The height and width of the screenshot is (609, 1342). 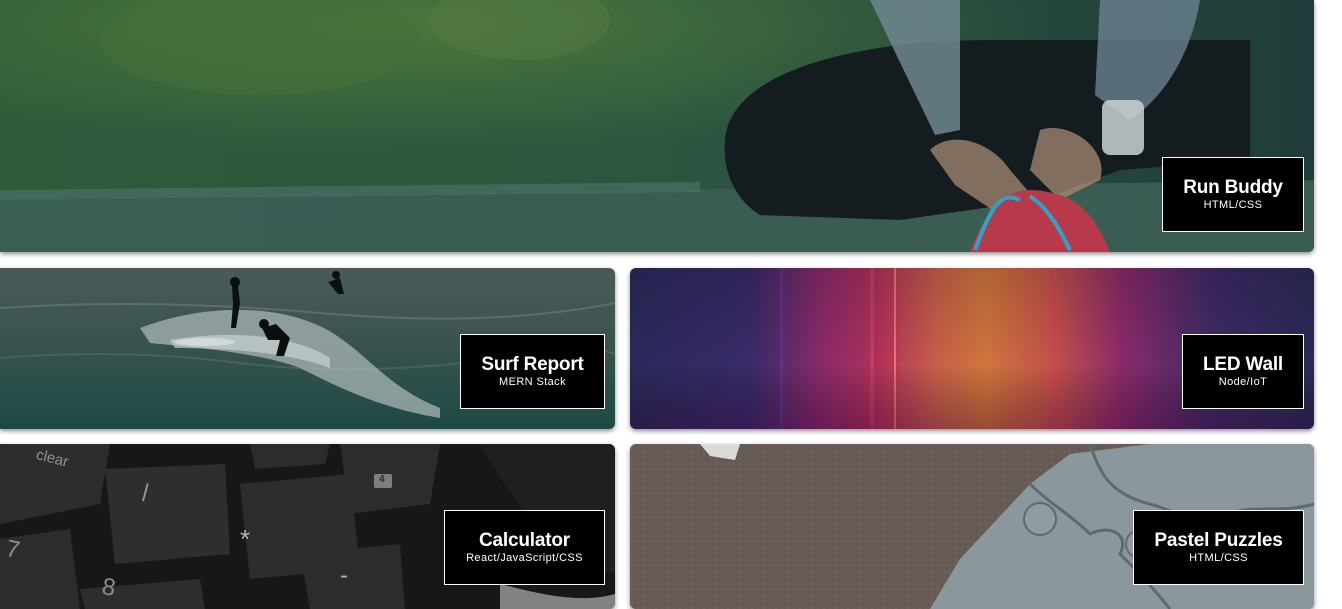 What do you see at coordinates (307, 348) in the screenshot?
I see `project-card-surf-report: Surf Report MERN Stack` at bounding box center [307, 348].